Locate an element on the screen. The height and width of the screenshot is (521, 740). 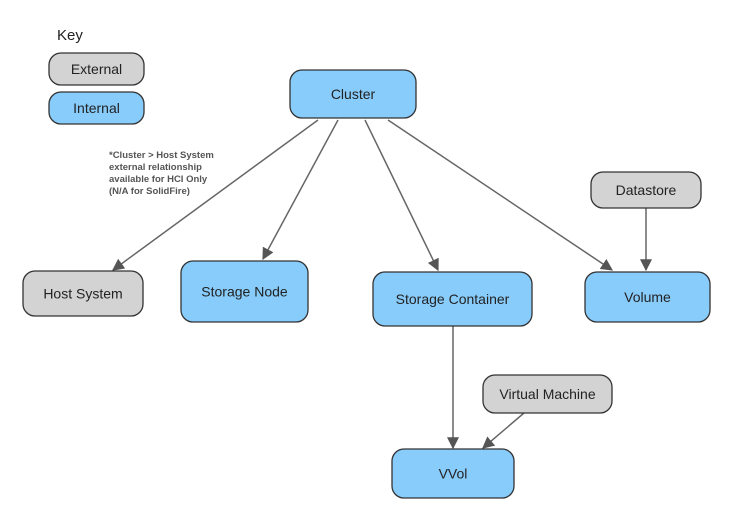
cluster-node: Cluster is located at coordinates (353, 94).